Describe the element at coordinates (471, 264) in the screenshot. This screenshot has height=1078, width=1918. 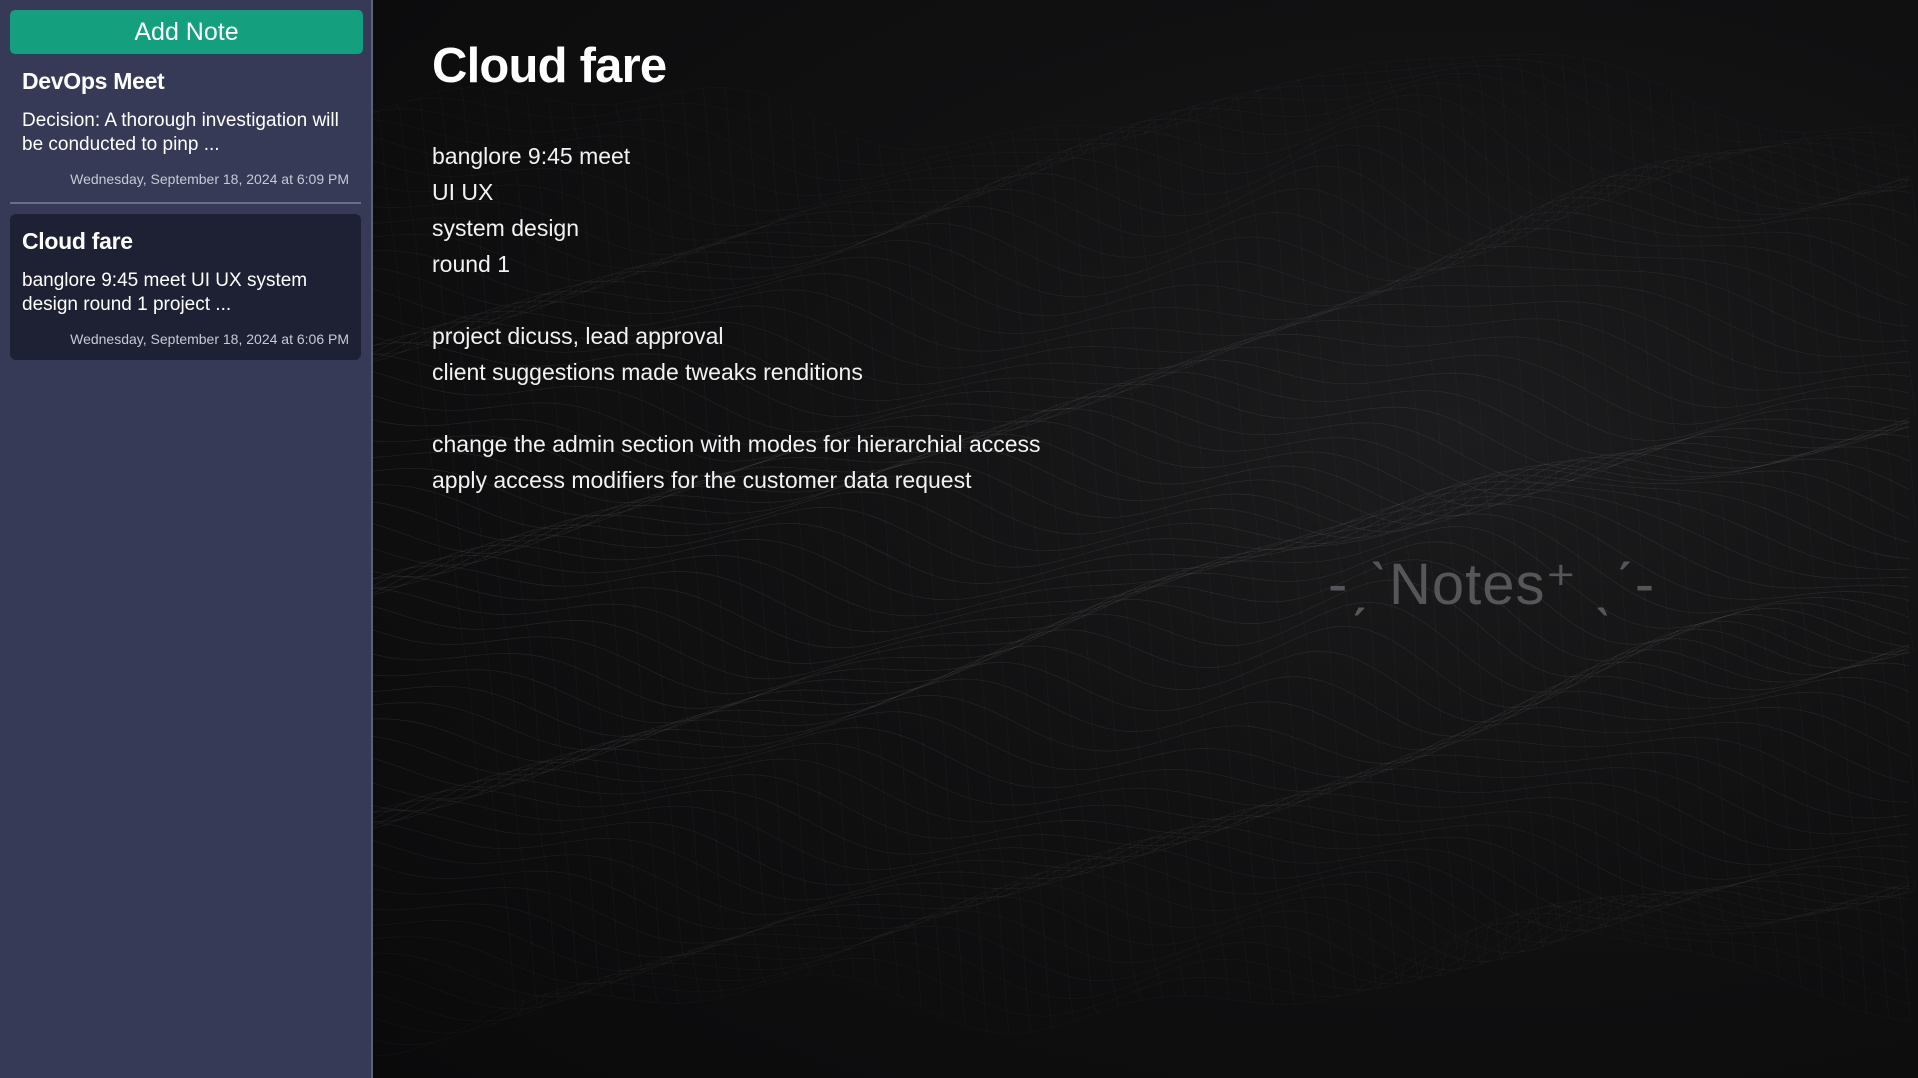
I see `note-line: round 1` at that location.